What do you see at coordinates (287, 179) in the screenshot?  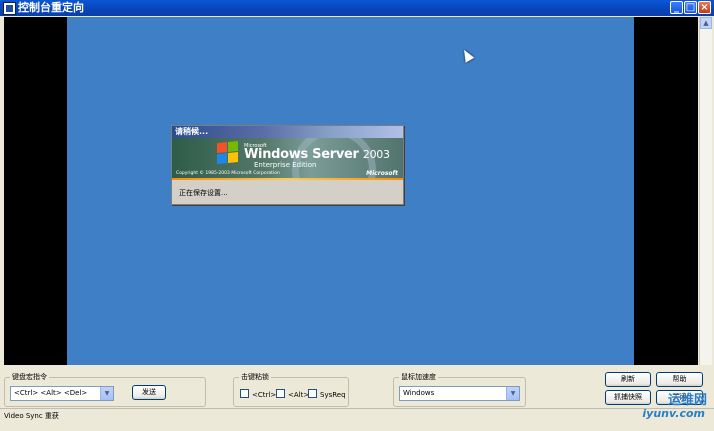 I see `banner-stripe` at bounding box center [287, 179].